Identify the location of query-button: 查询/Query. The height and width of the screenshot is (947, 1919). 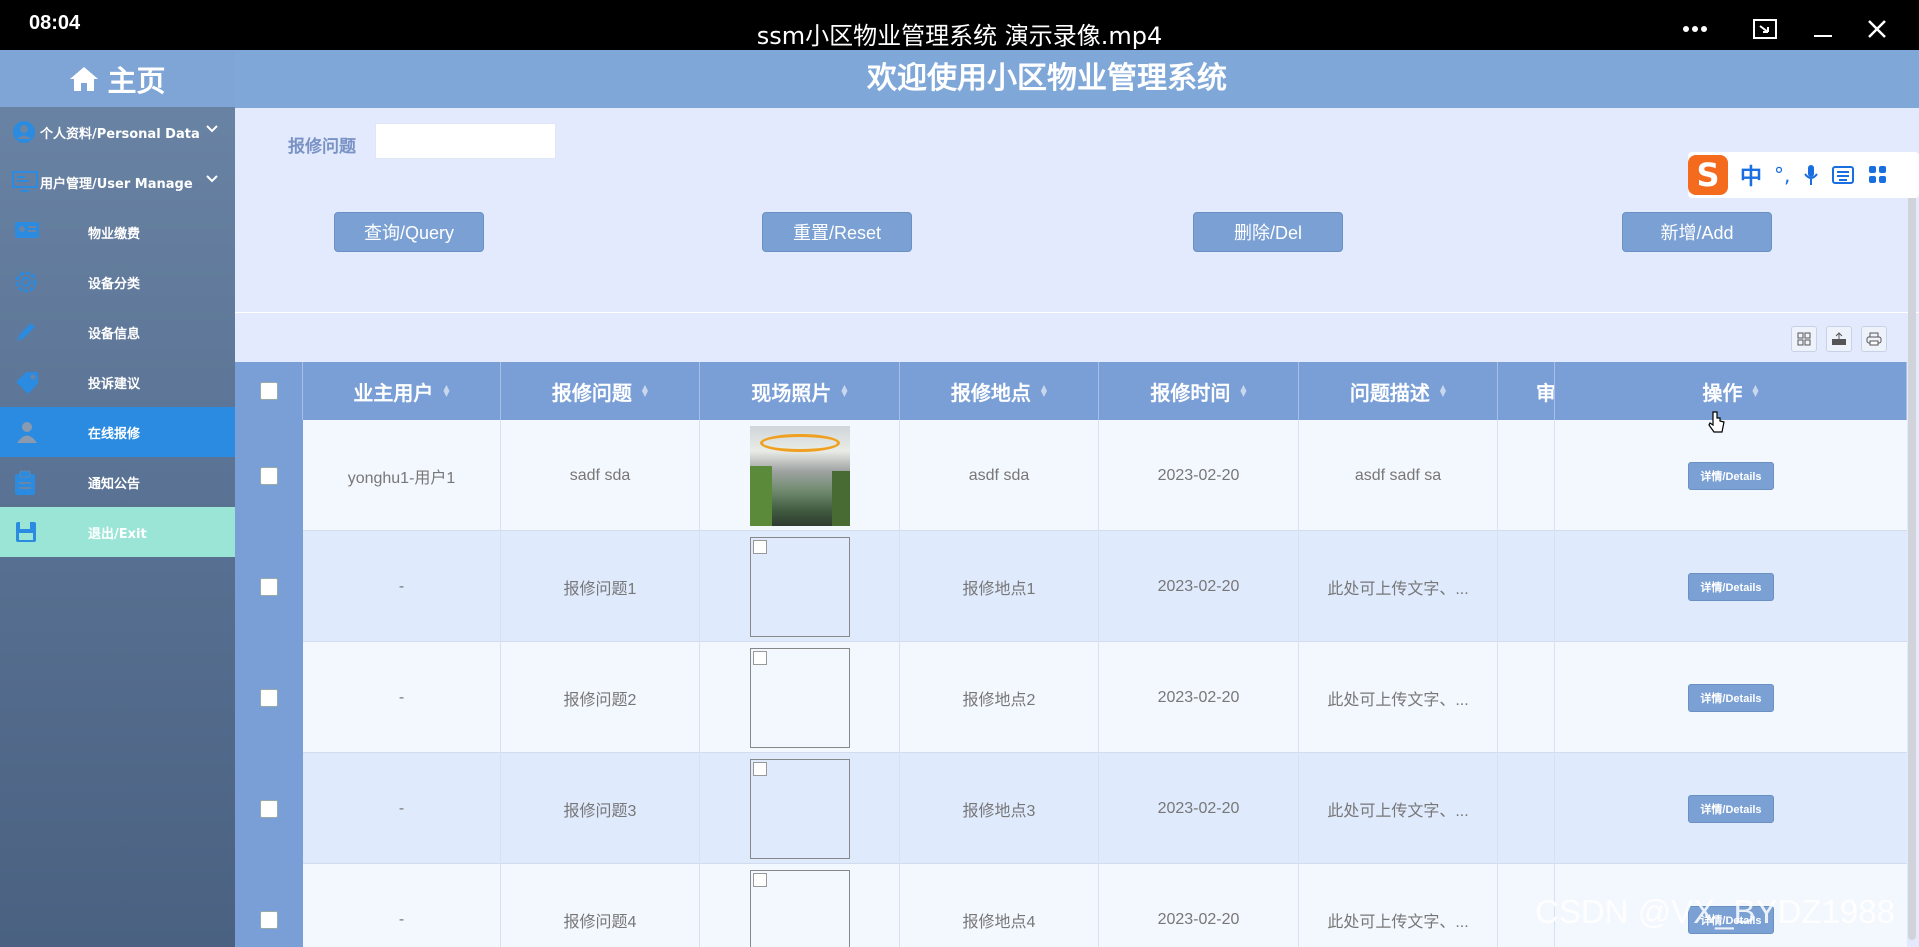
(409, 232).